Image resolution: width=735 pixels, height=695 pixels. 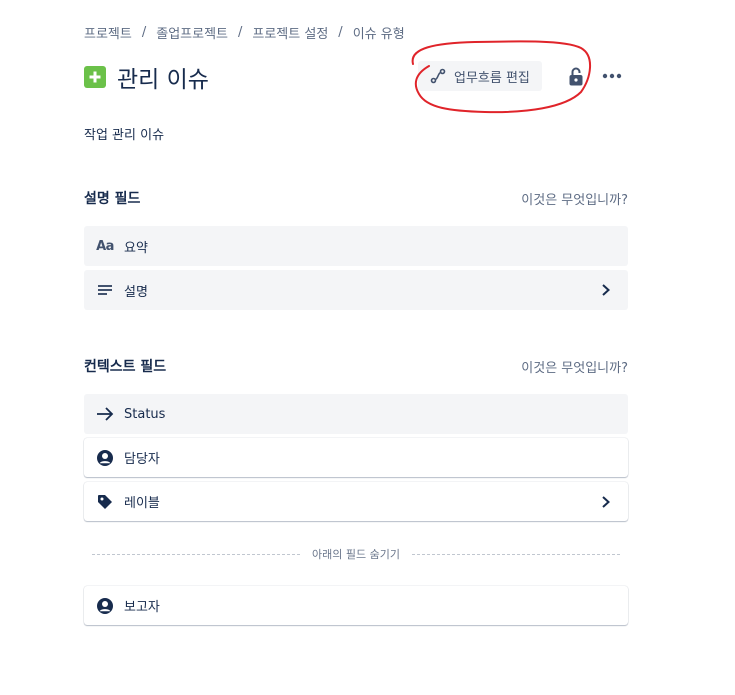 What do you see at coordinates (576, 76) in the screenshot?
I see `unlock-icon` at bounding box center [576, 76].